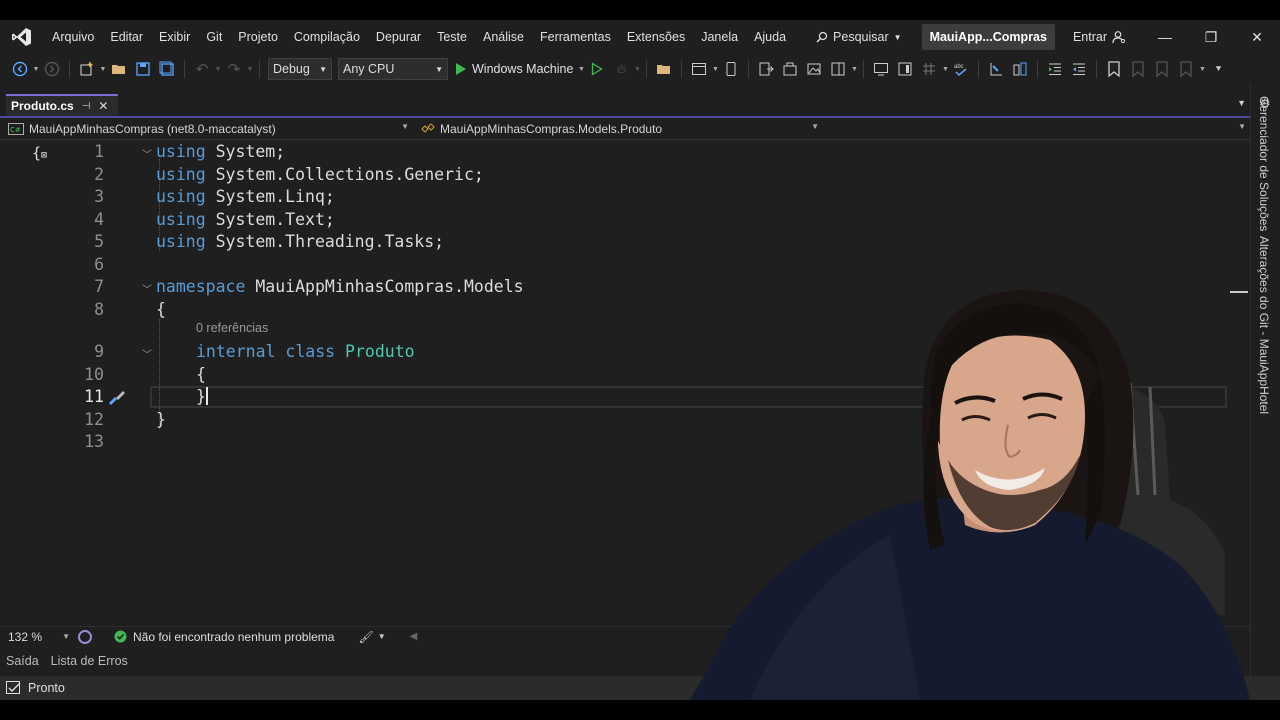 This screenshot has width=1280, height=720. Describe the element at coordinates (117, 399) in the screenshot. I see `quick-actions-brush-icon` at that location.